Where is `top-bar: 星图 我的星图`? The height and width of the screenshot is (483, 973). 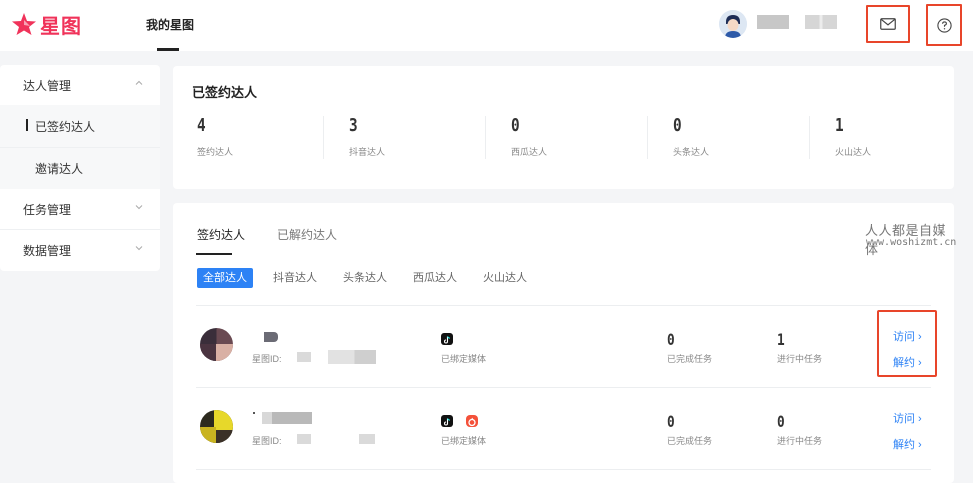 top-bar: 星图 我的星图 is located at coordinates (486, 25).